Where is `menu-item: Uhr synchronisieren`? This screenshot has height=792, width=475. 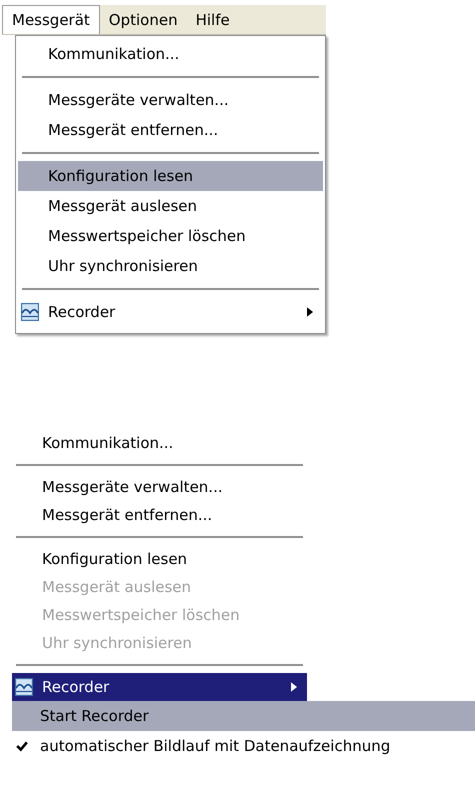 menu-item: Uhr synchronisieren is located at coordinates (170, 266).